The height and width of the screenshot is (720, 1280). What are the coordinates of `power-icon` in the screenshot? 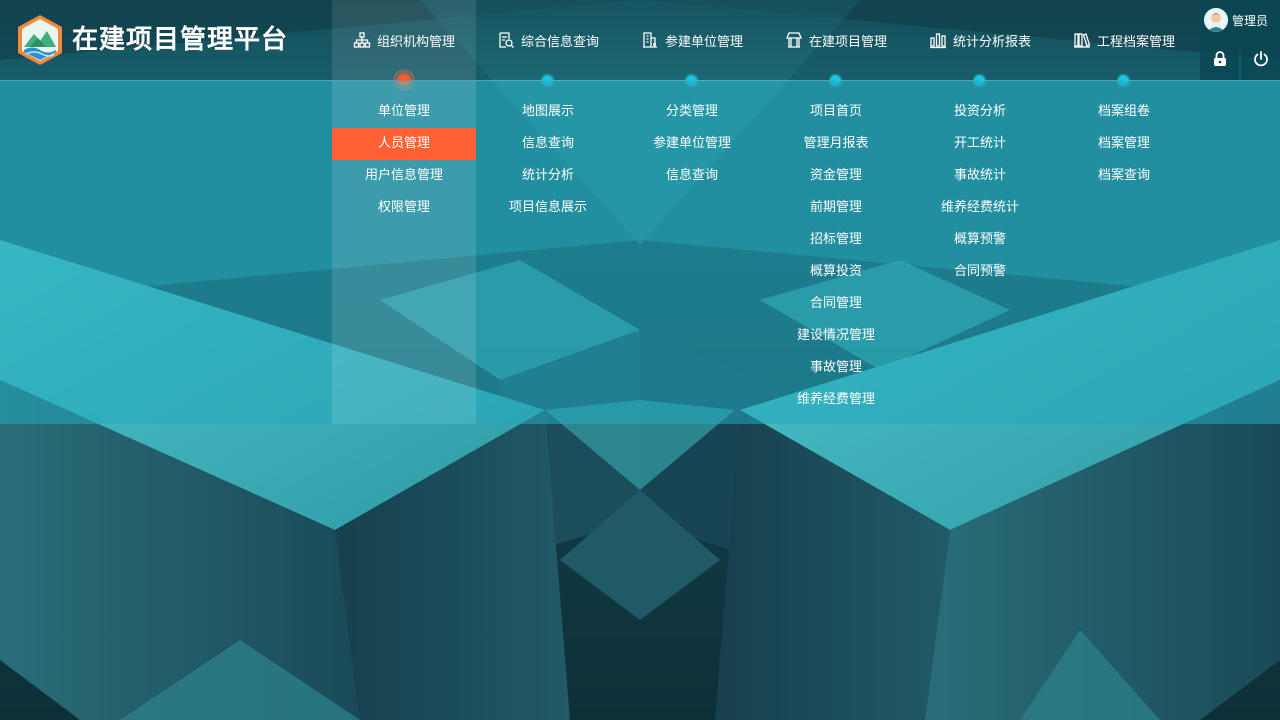 It's located at (1261, 60).